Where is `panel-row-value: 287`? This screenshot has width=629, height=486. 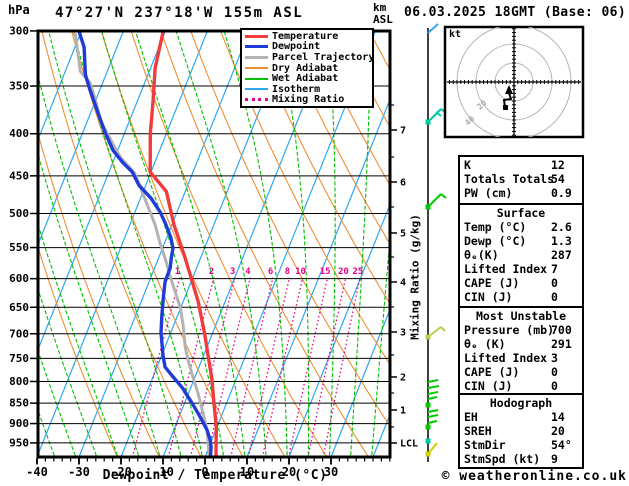
panel-row-value: 287 is located at coordinates (561, 255).